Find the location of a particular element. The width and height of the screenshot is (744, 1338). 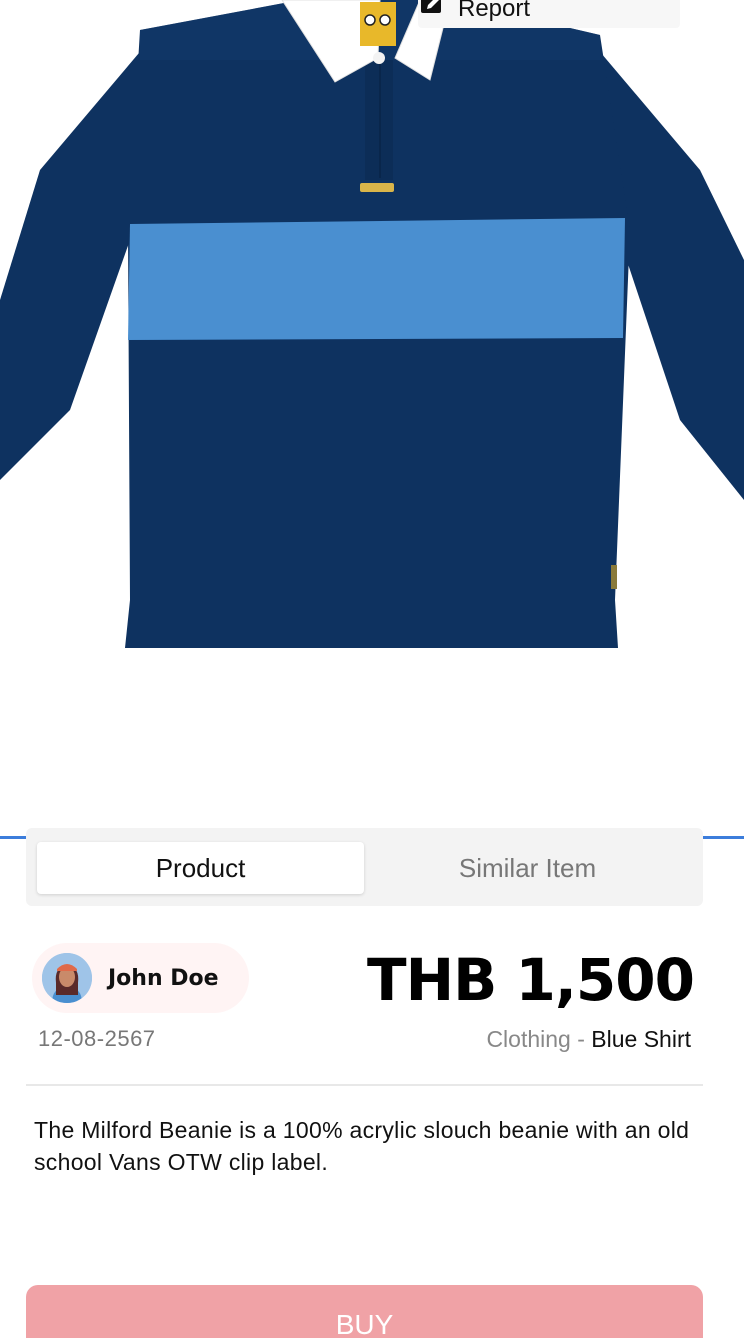

post-date: 12-08-2567 is located at coordinates (97, 1038).